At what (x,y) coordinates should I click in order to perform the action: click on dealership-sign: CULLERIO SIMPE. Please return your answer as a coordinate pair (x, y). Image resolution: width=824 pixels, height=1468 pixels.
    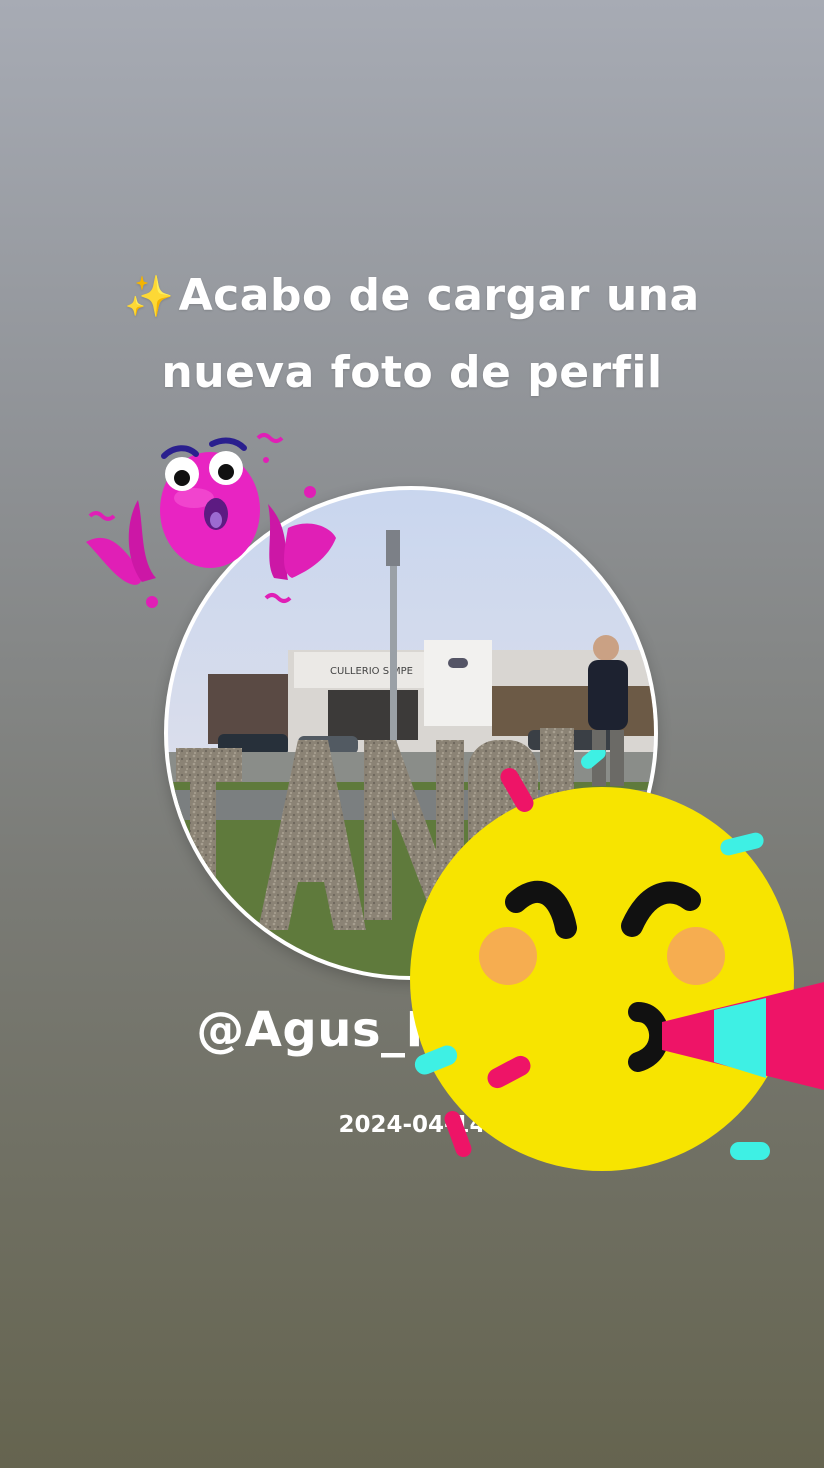
    Looking at the image, I should click on (371, 671).